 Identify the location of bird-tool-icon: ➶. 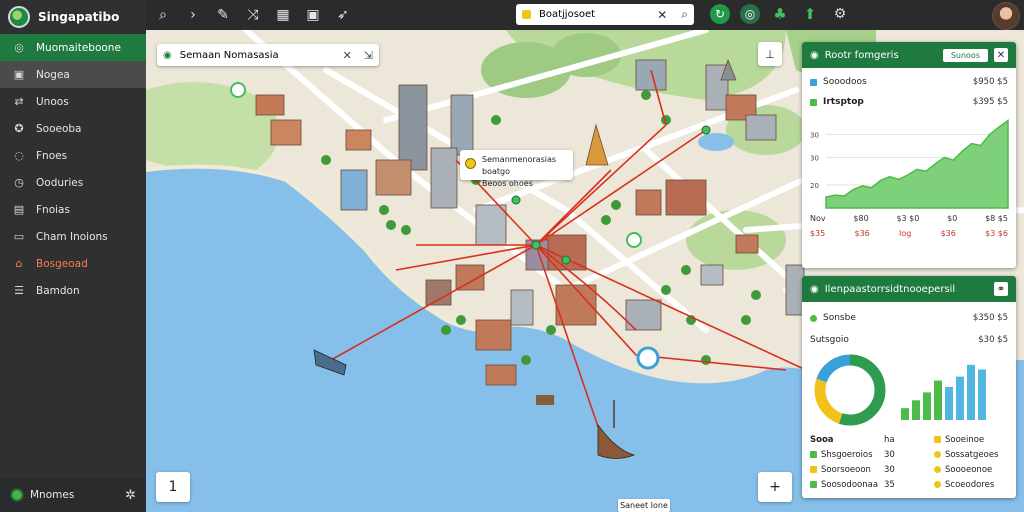
(343, 15).